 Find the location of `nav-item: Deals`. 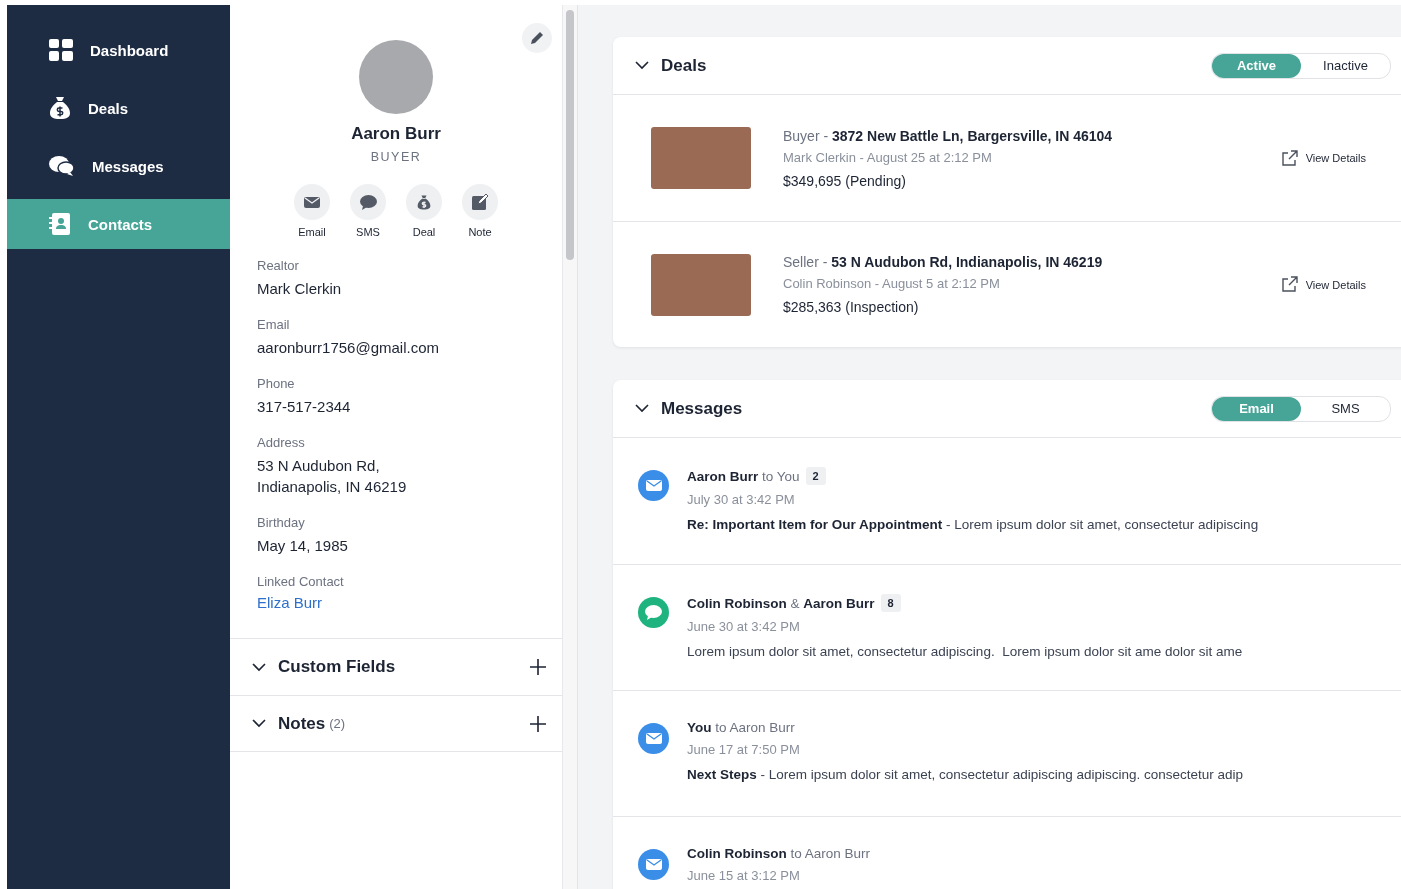

nav-item: Deals is located at coordinates (118, 108).